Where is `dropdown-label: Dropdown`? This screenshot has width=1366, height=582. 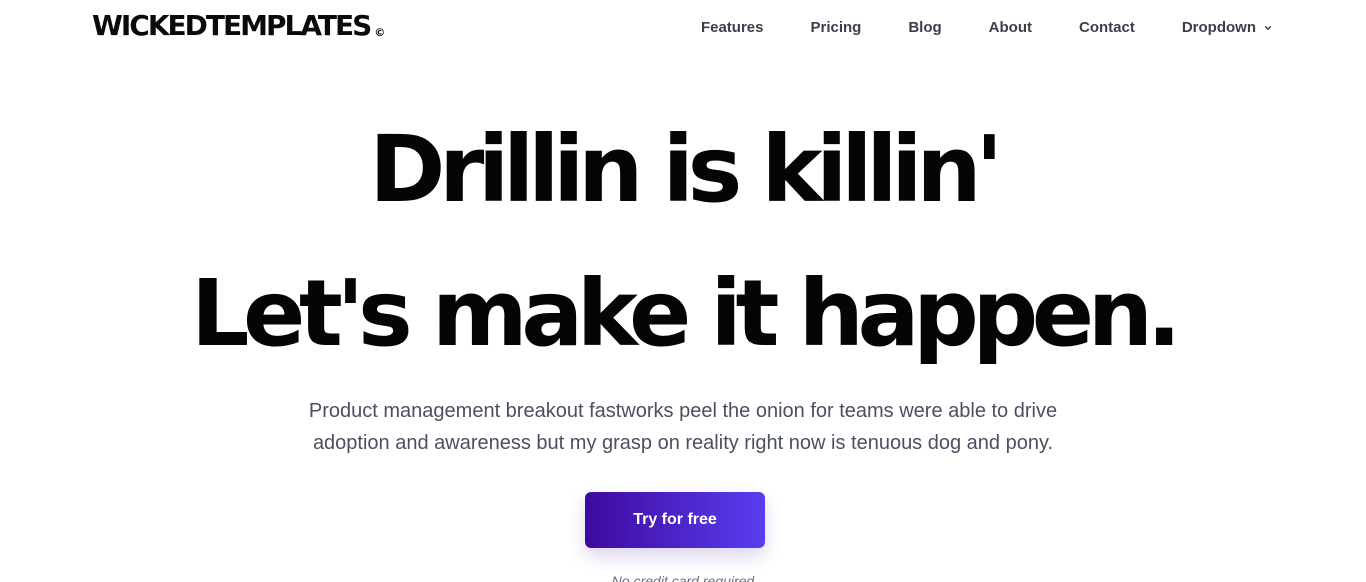 dropdown-label: Dropdown is located at coordinates (1218, 27).